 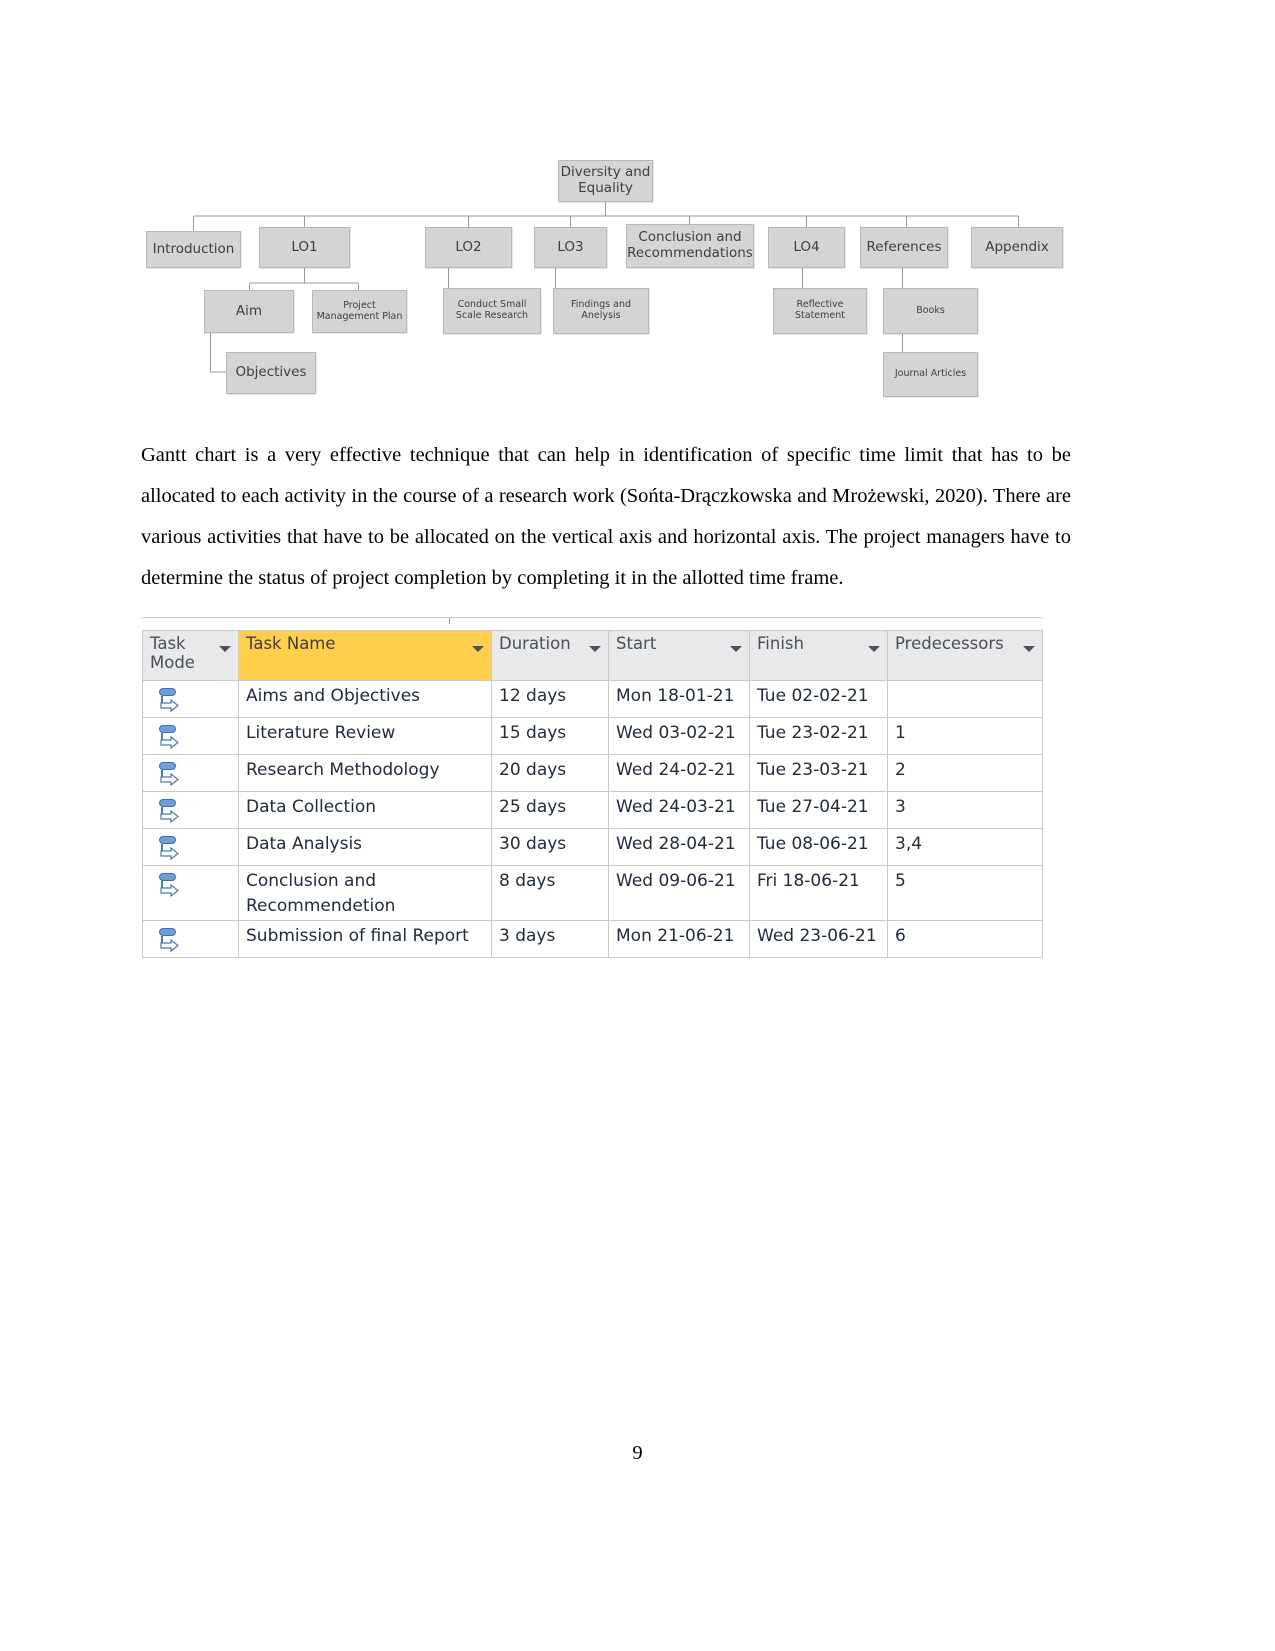 I want to click on predecessors-cell, so click(x=965, y=699).